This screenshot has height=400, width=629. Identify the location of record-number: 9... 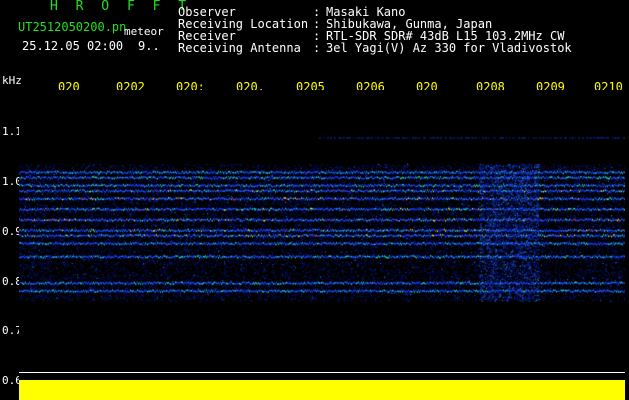
(149, 46).